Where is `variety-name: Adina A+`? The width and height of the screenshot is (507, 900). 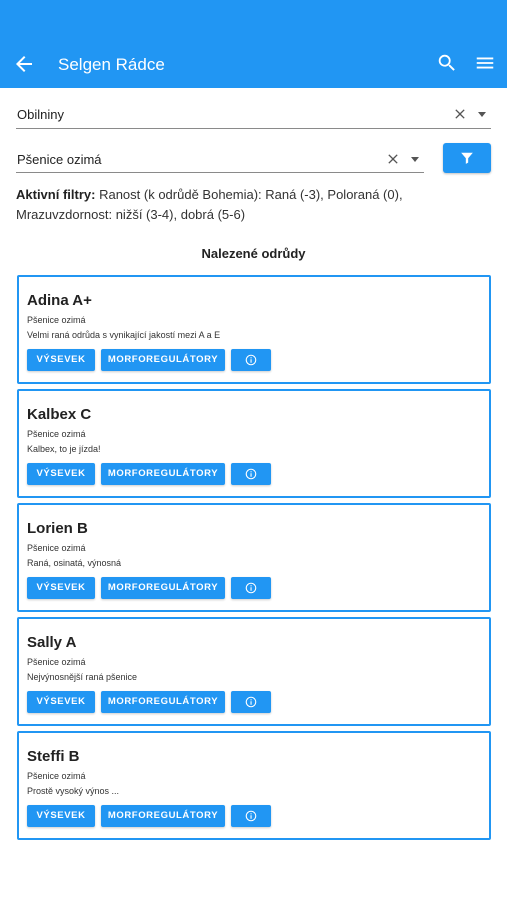
variety-name: Adina A+ is located at coordinates (59, 300).